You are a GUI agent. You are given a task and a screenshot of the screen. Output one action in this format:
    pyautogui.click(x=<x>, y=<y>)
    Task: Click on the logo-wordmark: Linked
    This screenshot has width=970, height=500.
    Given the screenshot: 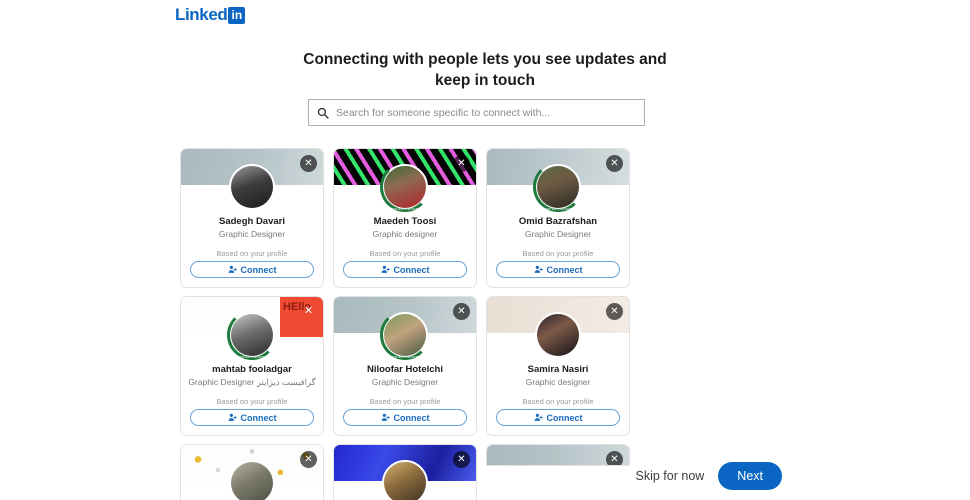 What is the action you would take?
    pyautogui.click(x=201, y=14)
    